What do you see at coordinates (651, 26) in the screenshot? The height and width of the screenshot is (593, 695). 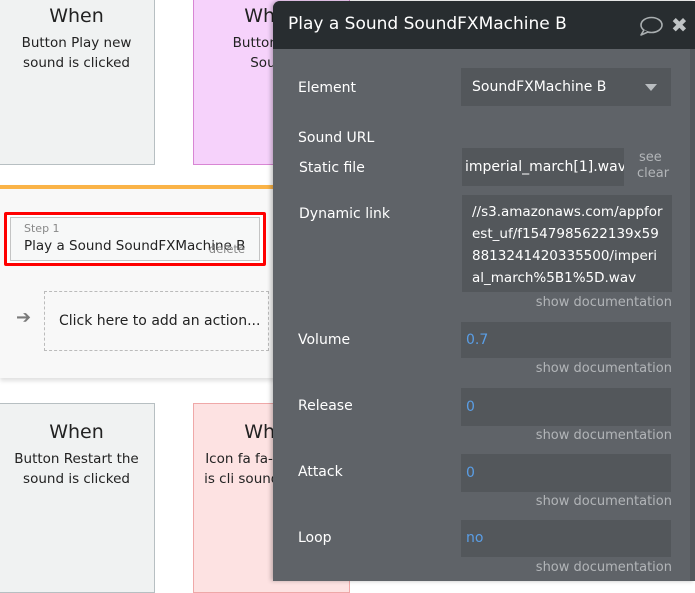 I see `comment-icon` at bounding box center [651, 26].